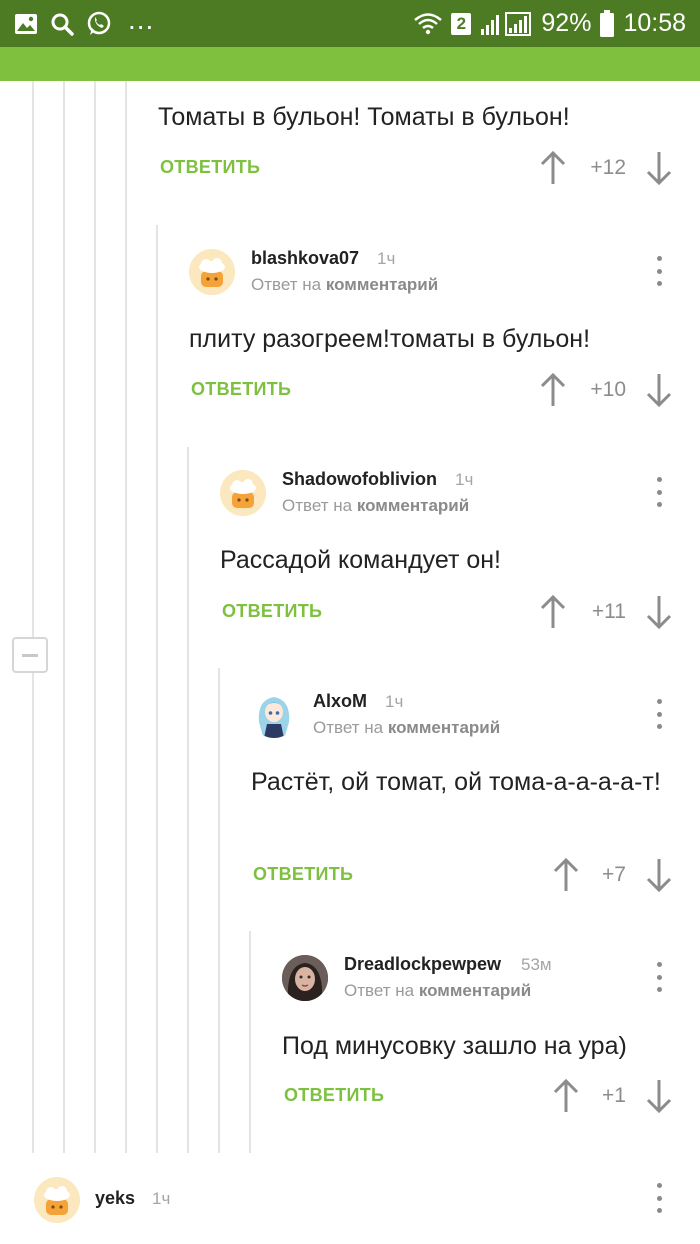 This screenshot has width=700, height=1244. What do you see at coordinates (614, 874) in the screenshot?
I see `score: +7` at bounding box center [614, 874].